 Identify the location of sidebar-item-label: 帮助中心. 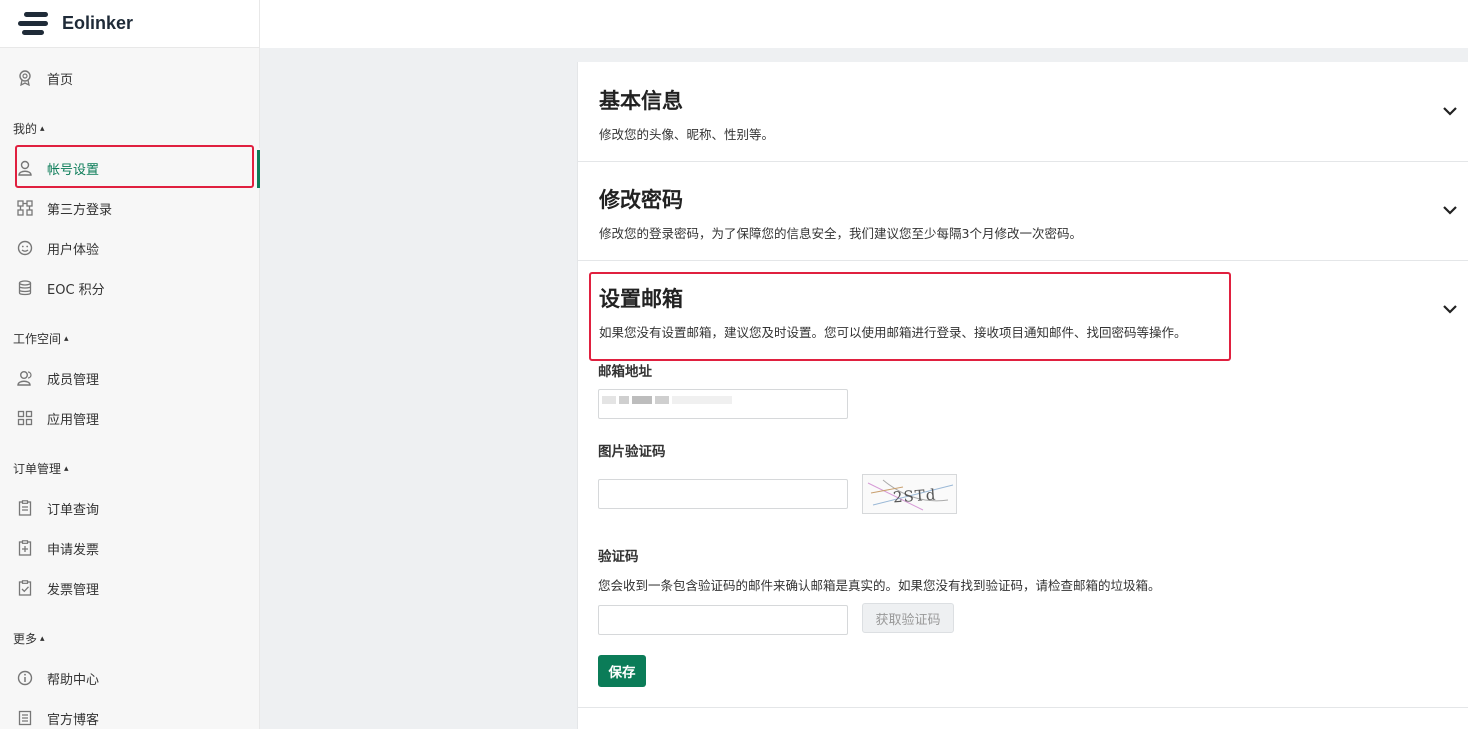
(73, 680).